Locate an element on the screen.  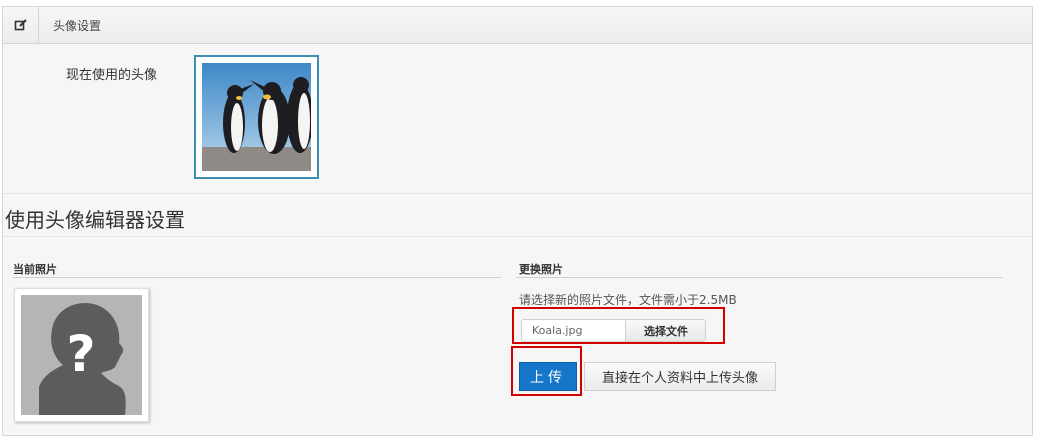
file-size-hint: 请选择新的照片文件，文件需小于2.5MB is located at coordinates (628, 300).